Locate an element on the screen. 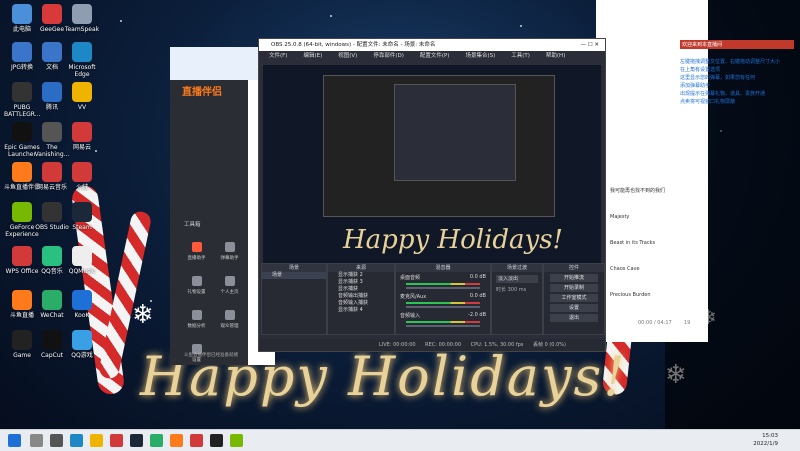  tool-item: 个人主页 is located at coordinates (229, 289).